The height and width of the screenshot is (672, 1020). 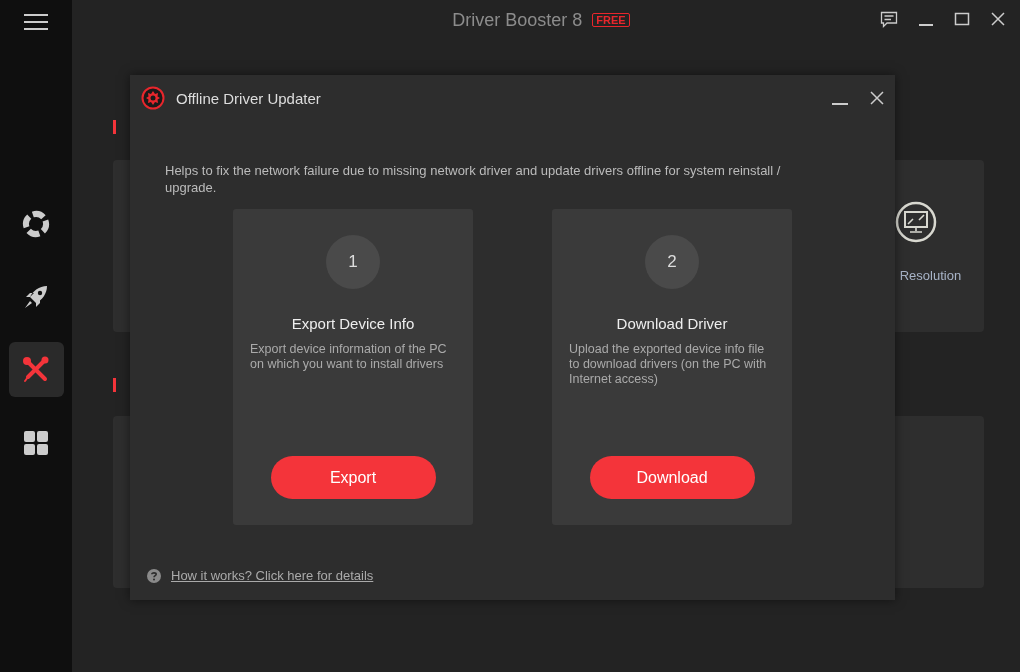 What do you see at coordinates (248, 98) in the screenshot?
I see `dialog-title: Offline Driver Updater` at bounding box center [248, 98].